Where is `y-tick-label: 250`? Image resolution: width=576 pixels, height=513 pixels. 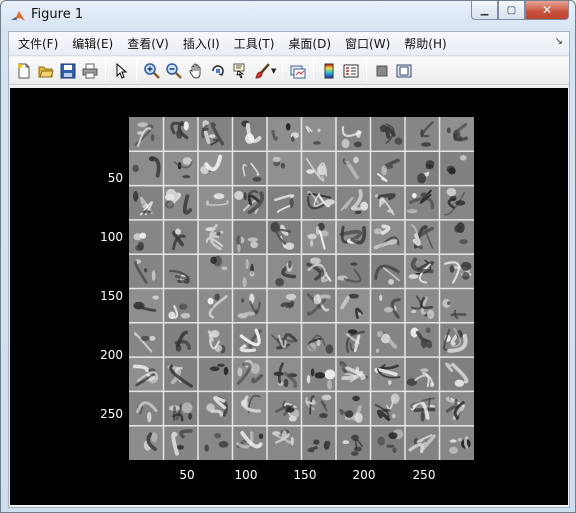 y-tick-label: 250 is located at coordinates (111, 414).